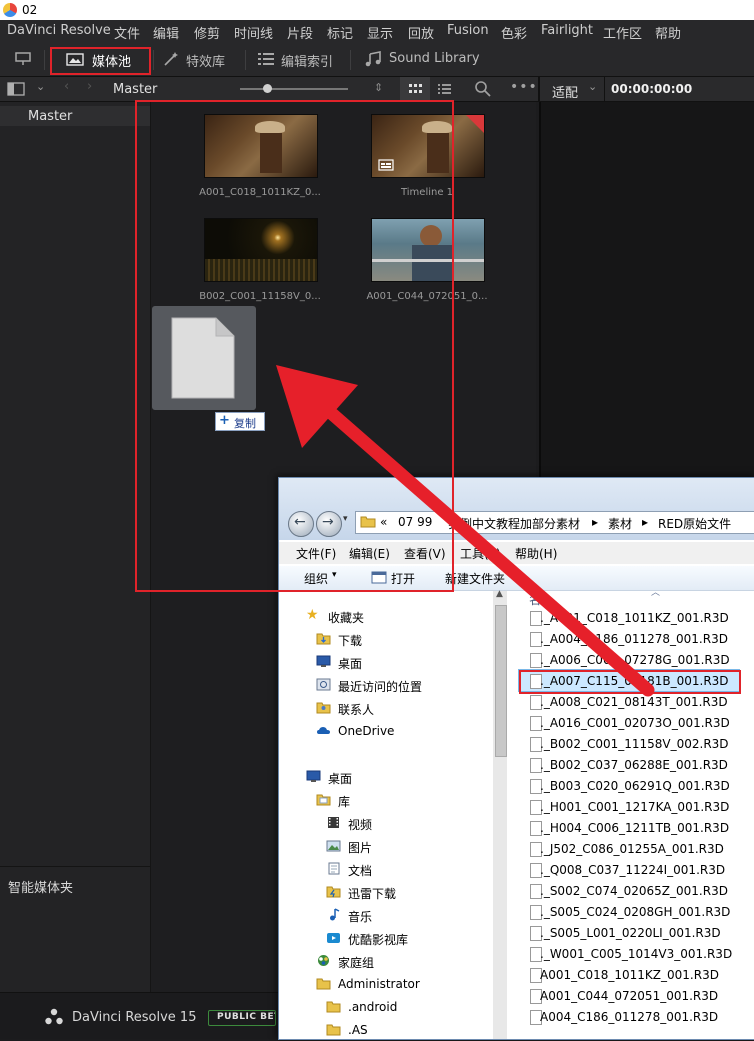  Describe the element at coordinates (630, 871) in the screenshot. I see `file-row: ._Q008_C037_11224I_001.R3D` at that location.